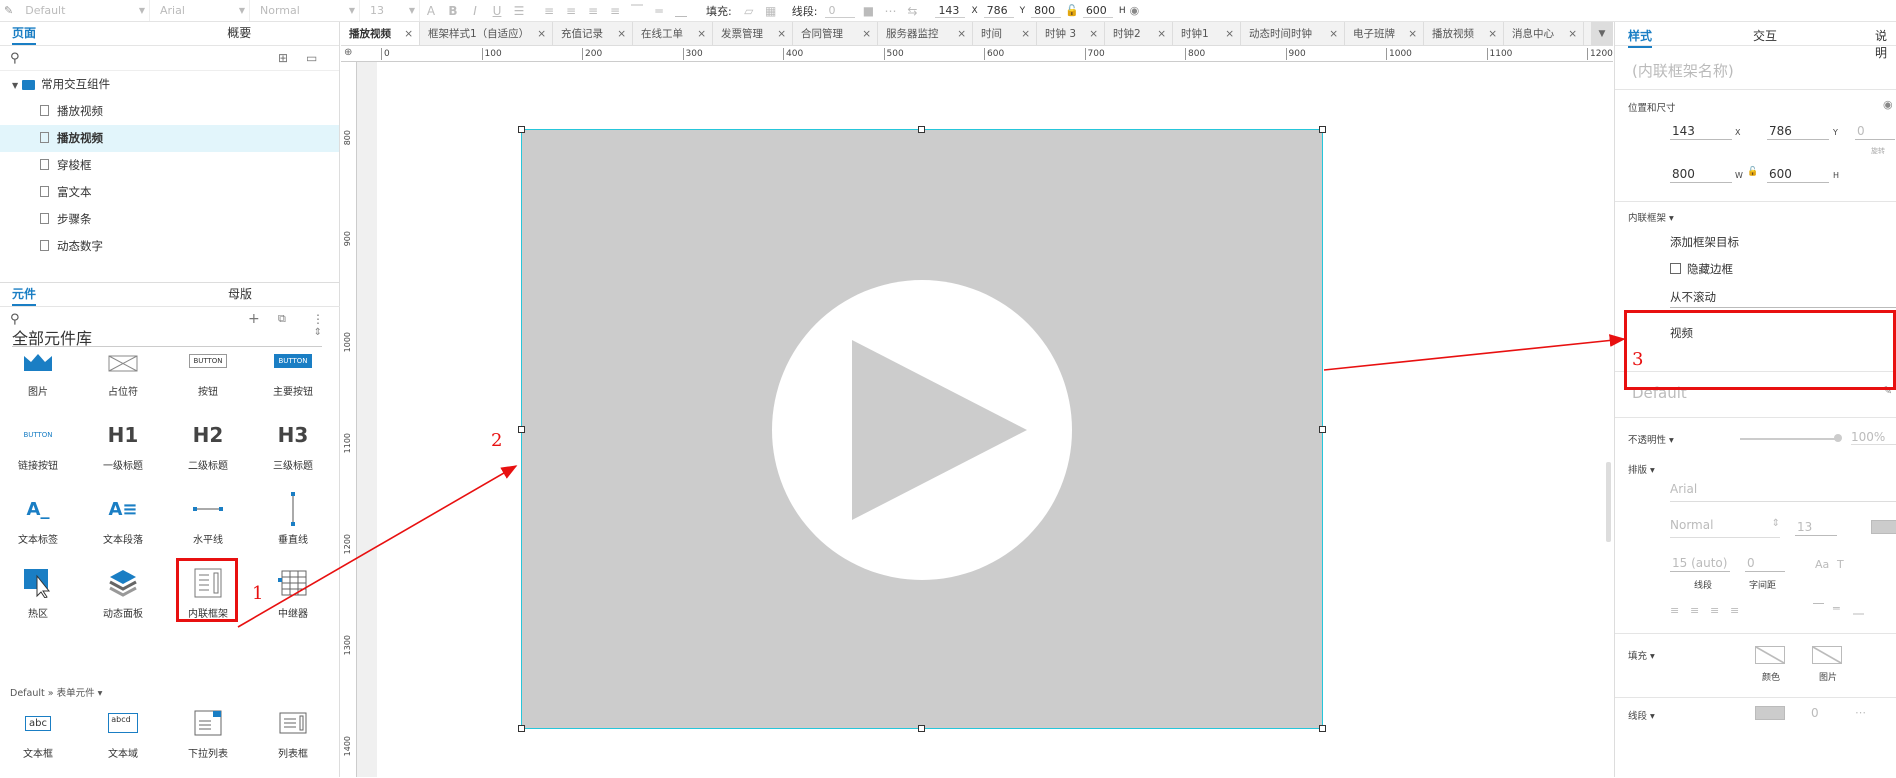 Image resolution: width=1896 pixels, height=778 pixels. I want to click on font-color-icon: A, so click(431, 11).